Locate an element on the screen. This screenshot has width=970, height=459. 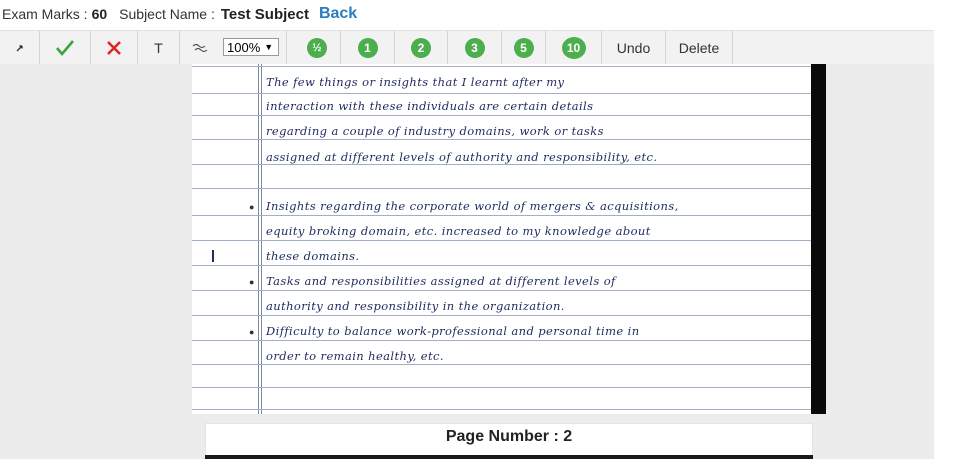
mark-10-button: 10 is located at coordinates (574, 47).